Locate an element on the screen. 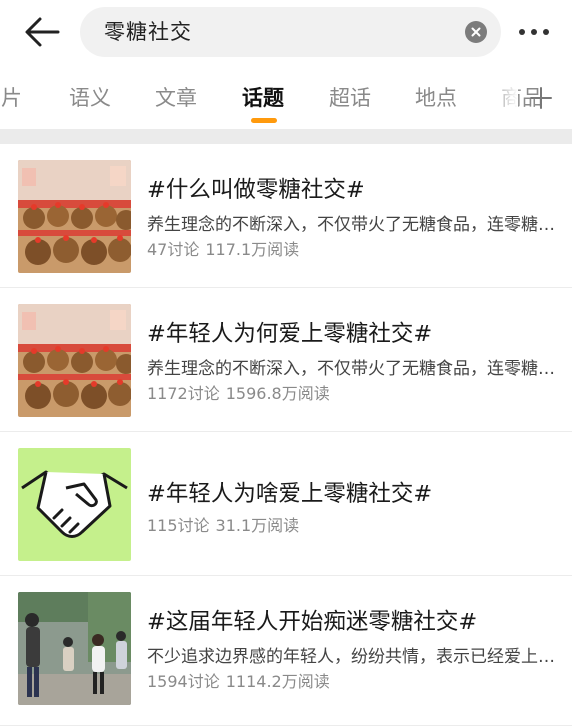  clear-search-icon is located at coordinates (476, 32).